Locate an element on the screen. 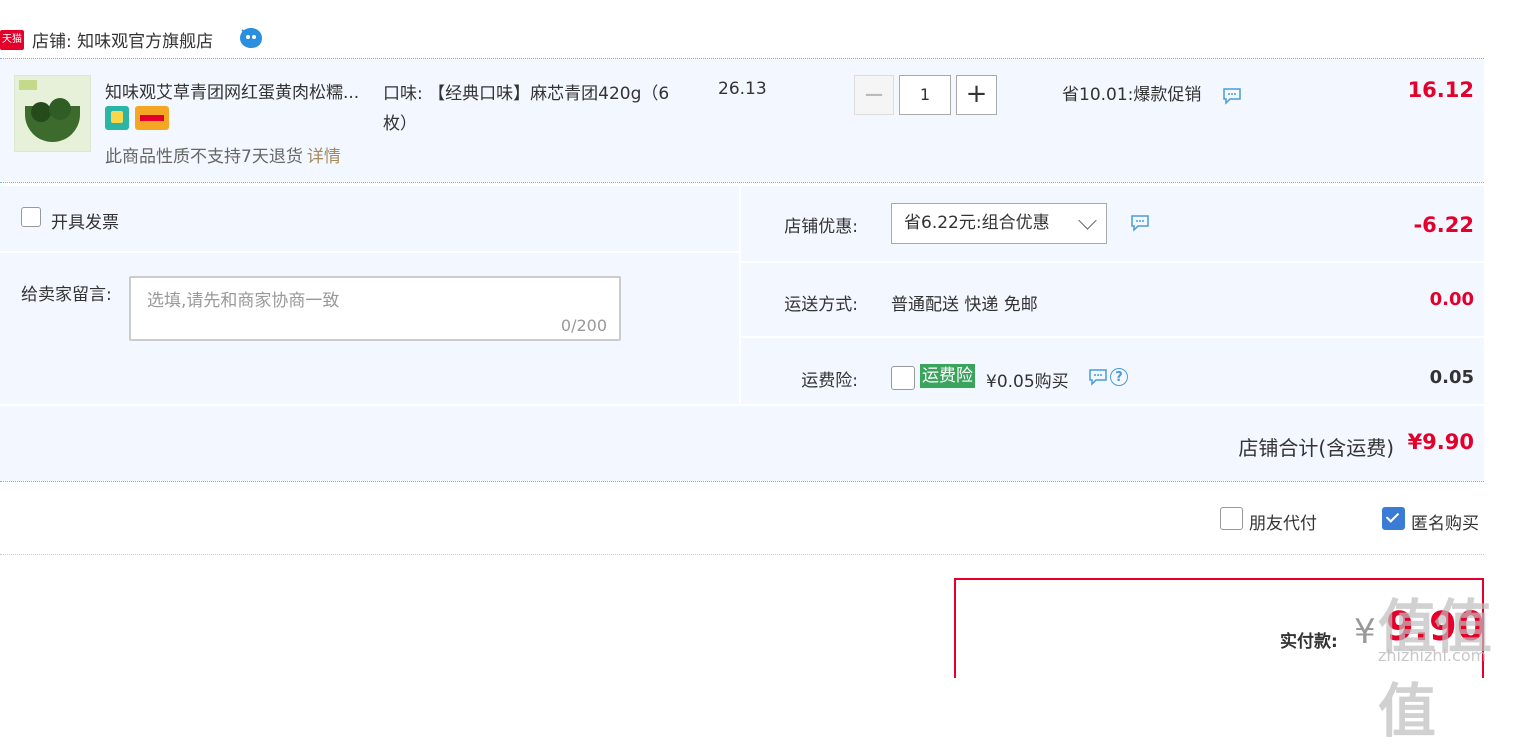 The width and height of the screenshot is (1522, 748). shop-discount-label: 店铺优惠: is located at coordinates (821, 227).